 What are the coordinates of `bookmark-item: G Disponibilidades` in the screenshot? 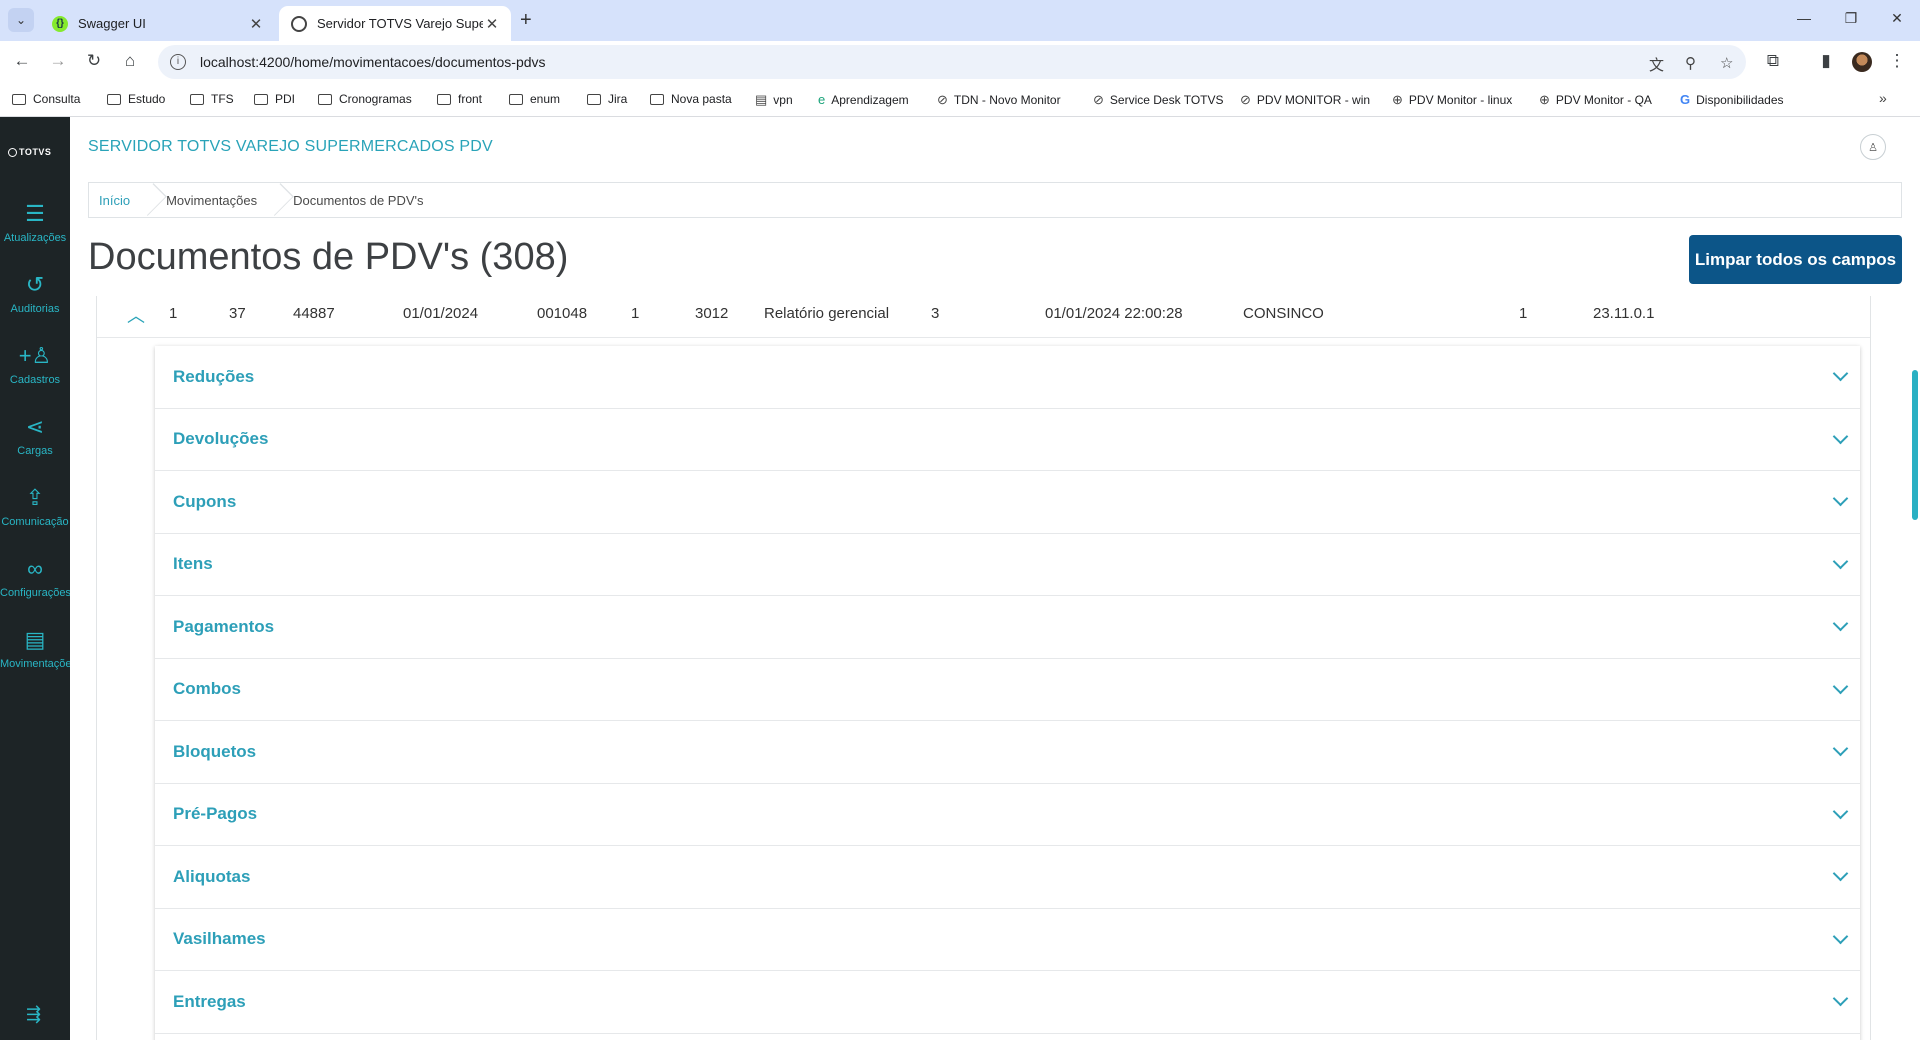 It's located at (1732, 99).